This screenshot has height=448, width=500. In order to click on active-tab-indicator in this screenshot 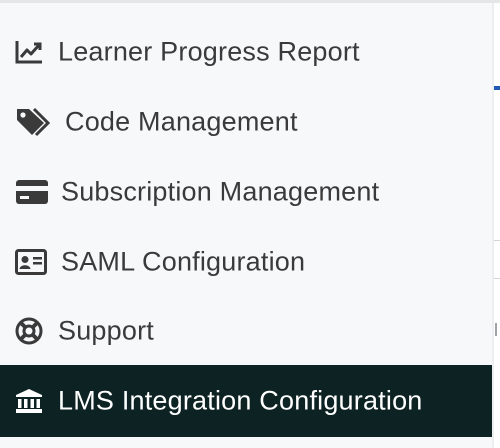, I will do `click(497, 88)`.